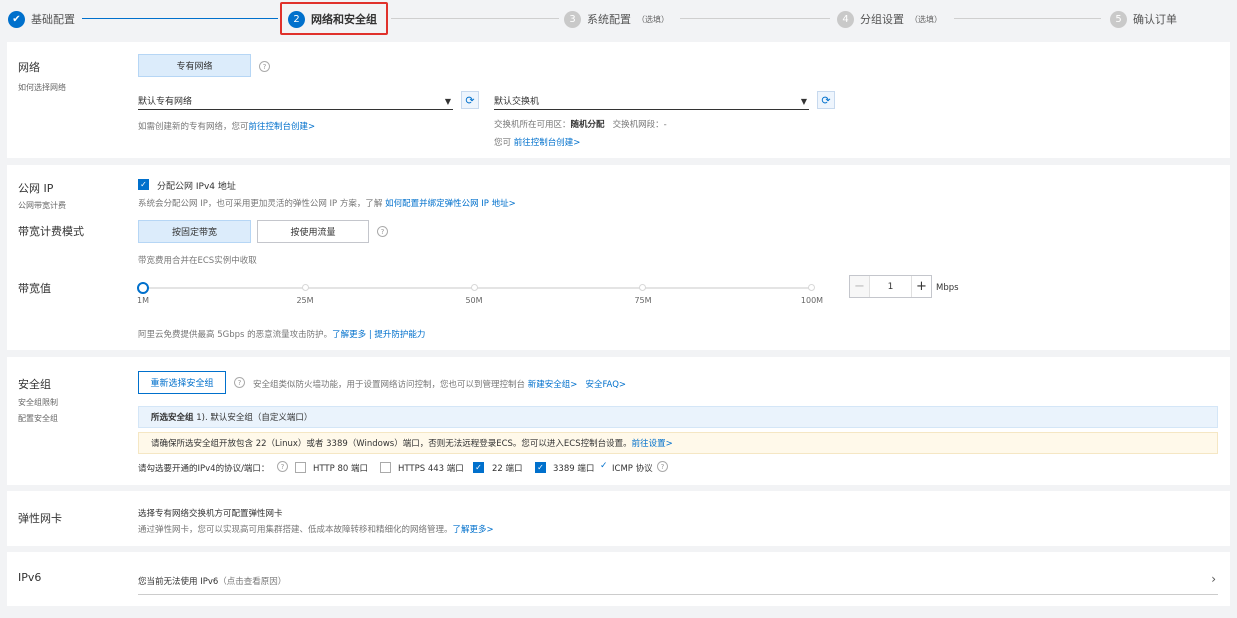 The image size is (1237, 618). I want to click on upgrade-protection-link: 提升防护能力, so click(399, 335).